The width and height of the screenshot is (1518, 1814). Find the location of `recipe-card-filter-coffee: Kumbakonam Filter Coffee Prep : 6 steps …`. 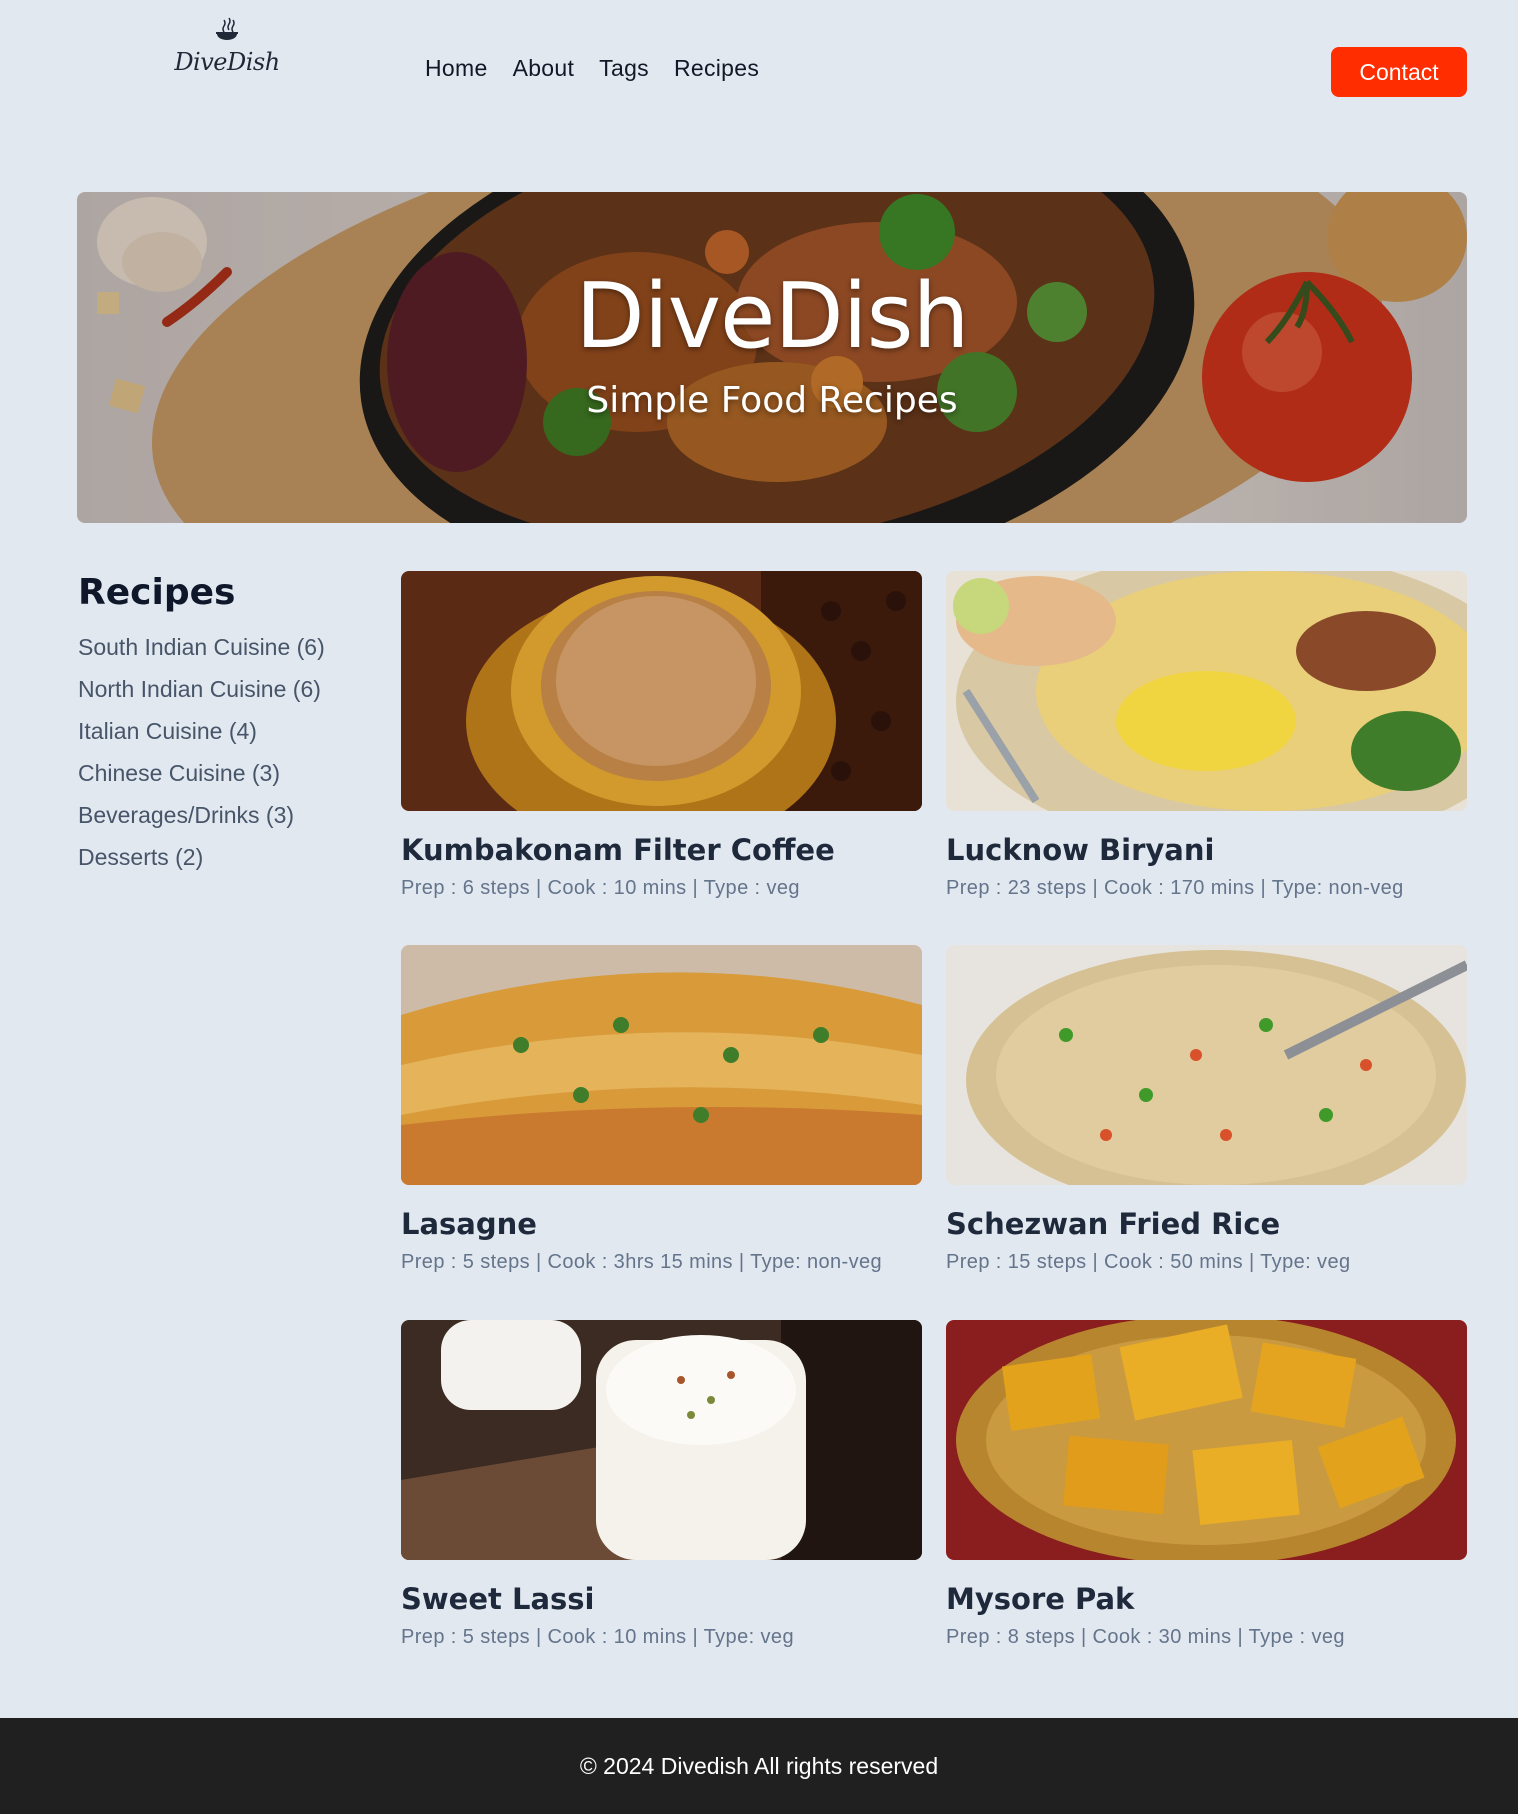

recipe-card-filter-coffee: Kumbakonam Filter Coffee Prep : 6 steps … is located at coordinates (661, 735).